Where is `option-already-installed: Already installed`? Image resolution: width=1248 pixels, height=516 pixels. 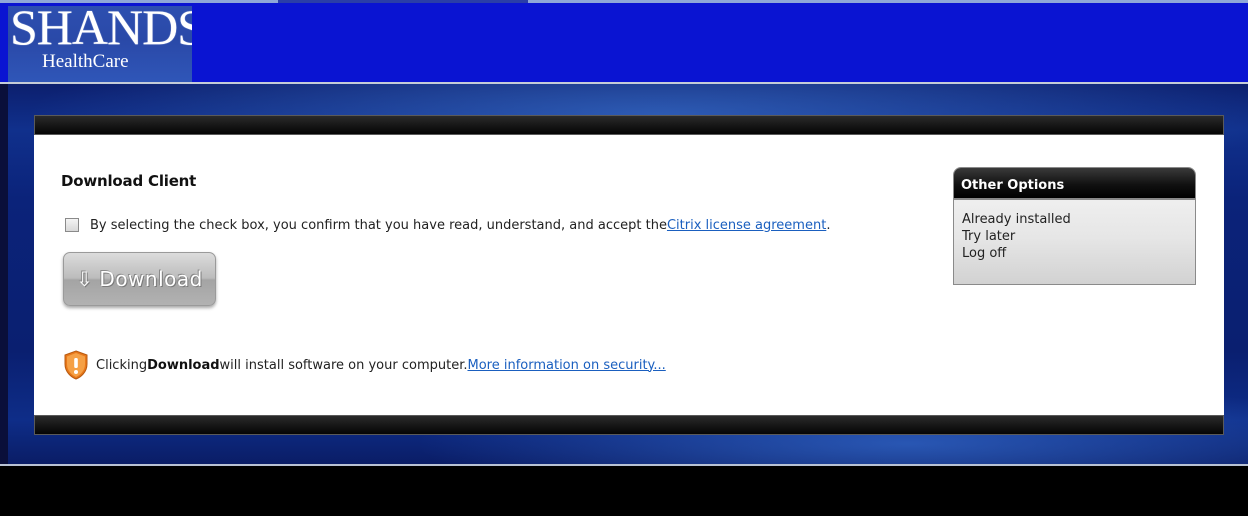
option-already-installed: Already installed is located at coordinates (1078, 219).